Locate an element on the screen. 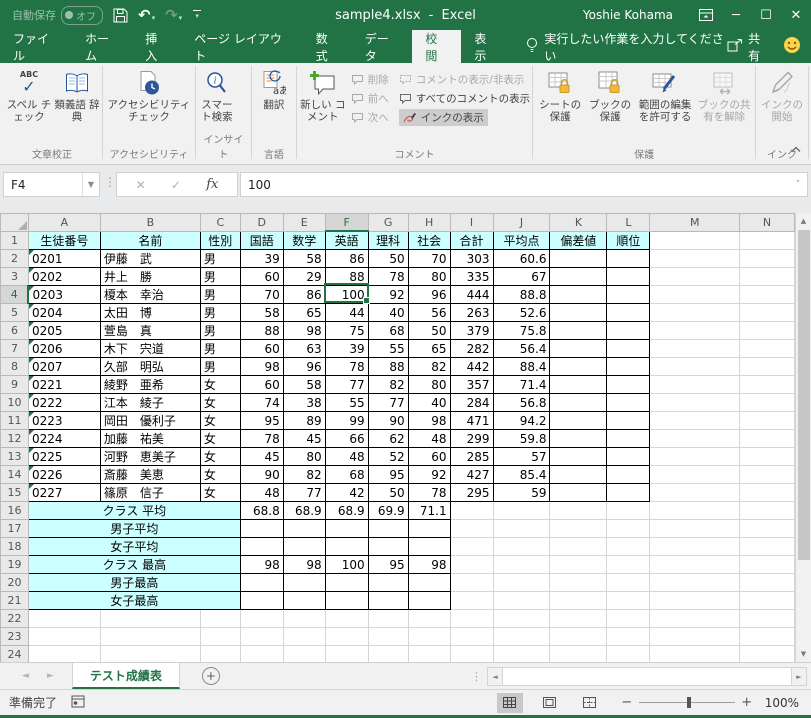 The width and height of the screenshot is (811, 718). row-header-8: 8 is located at coordinates (14, 366).